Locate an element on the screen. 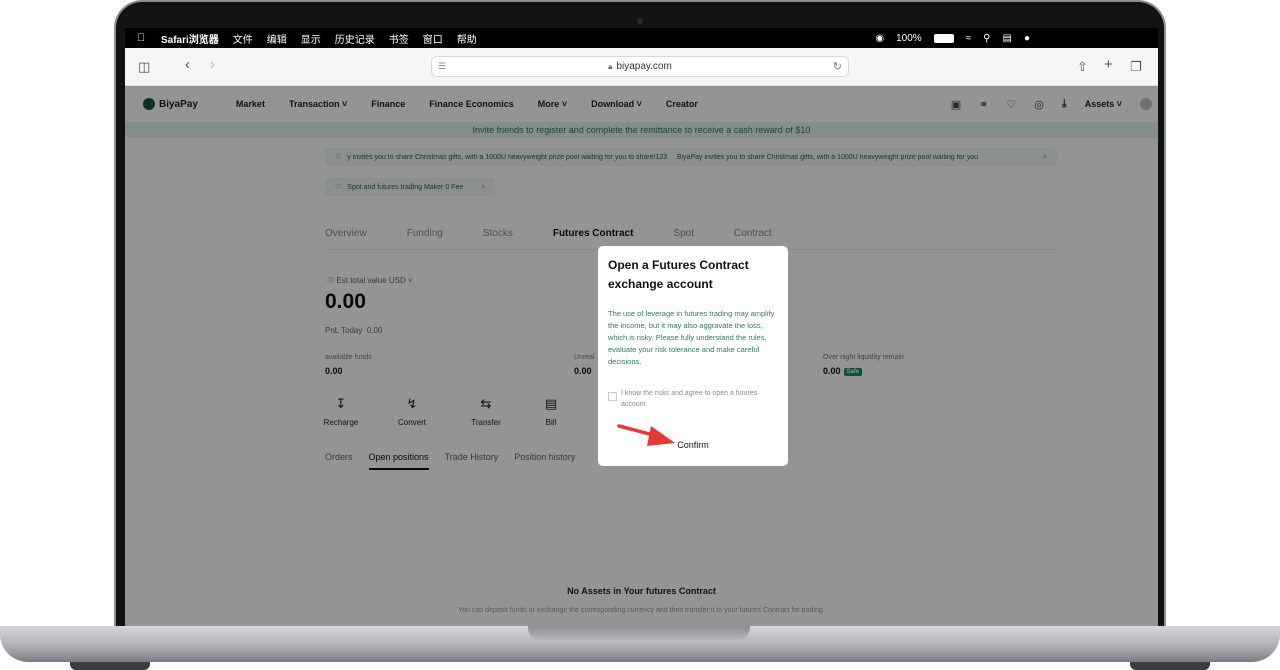  tab-overview-icon: ❐ is located at coordinates (1136, 67).